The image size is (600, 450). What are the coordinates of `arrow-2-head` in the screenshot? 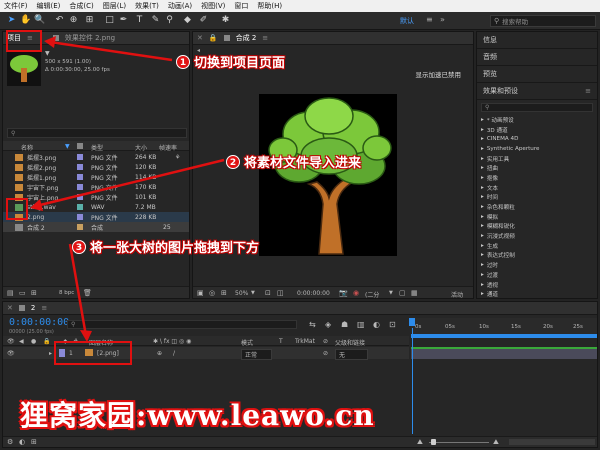 It's located at (36, 205).